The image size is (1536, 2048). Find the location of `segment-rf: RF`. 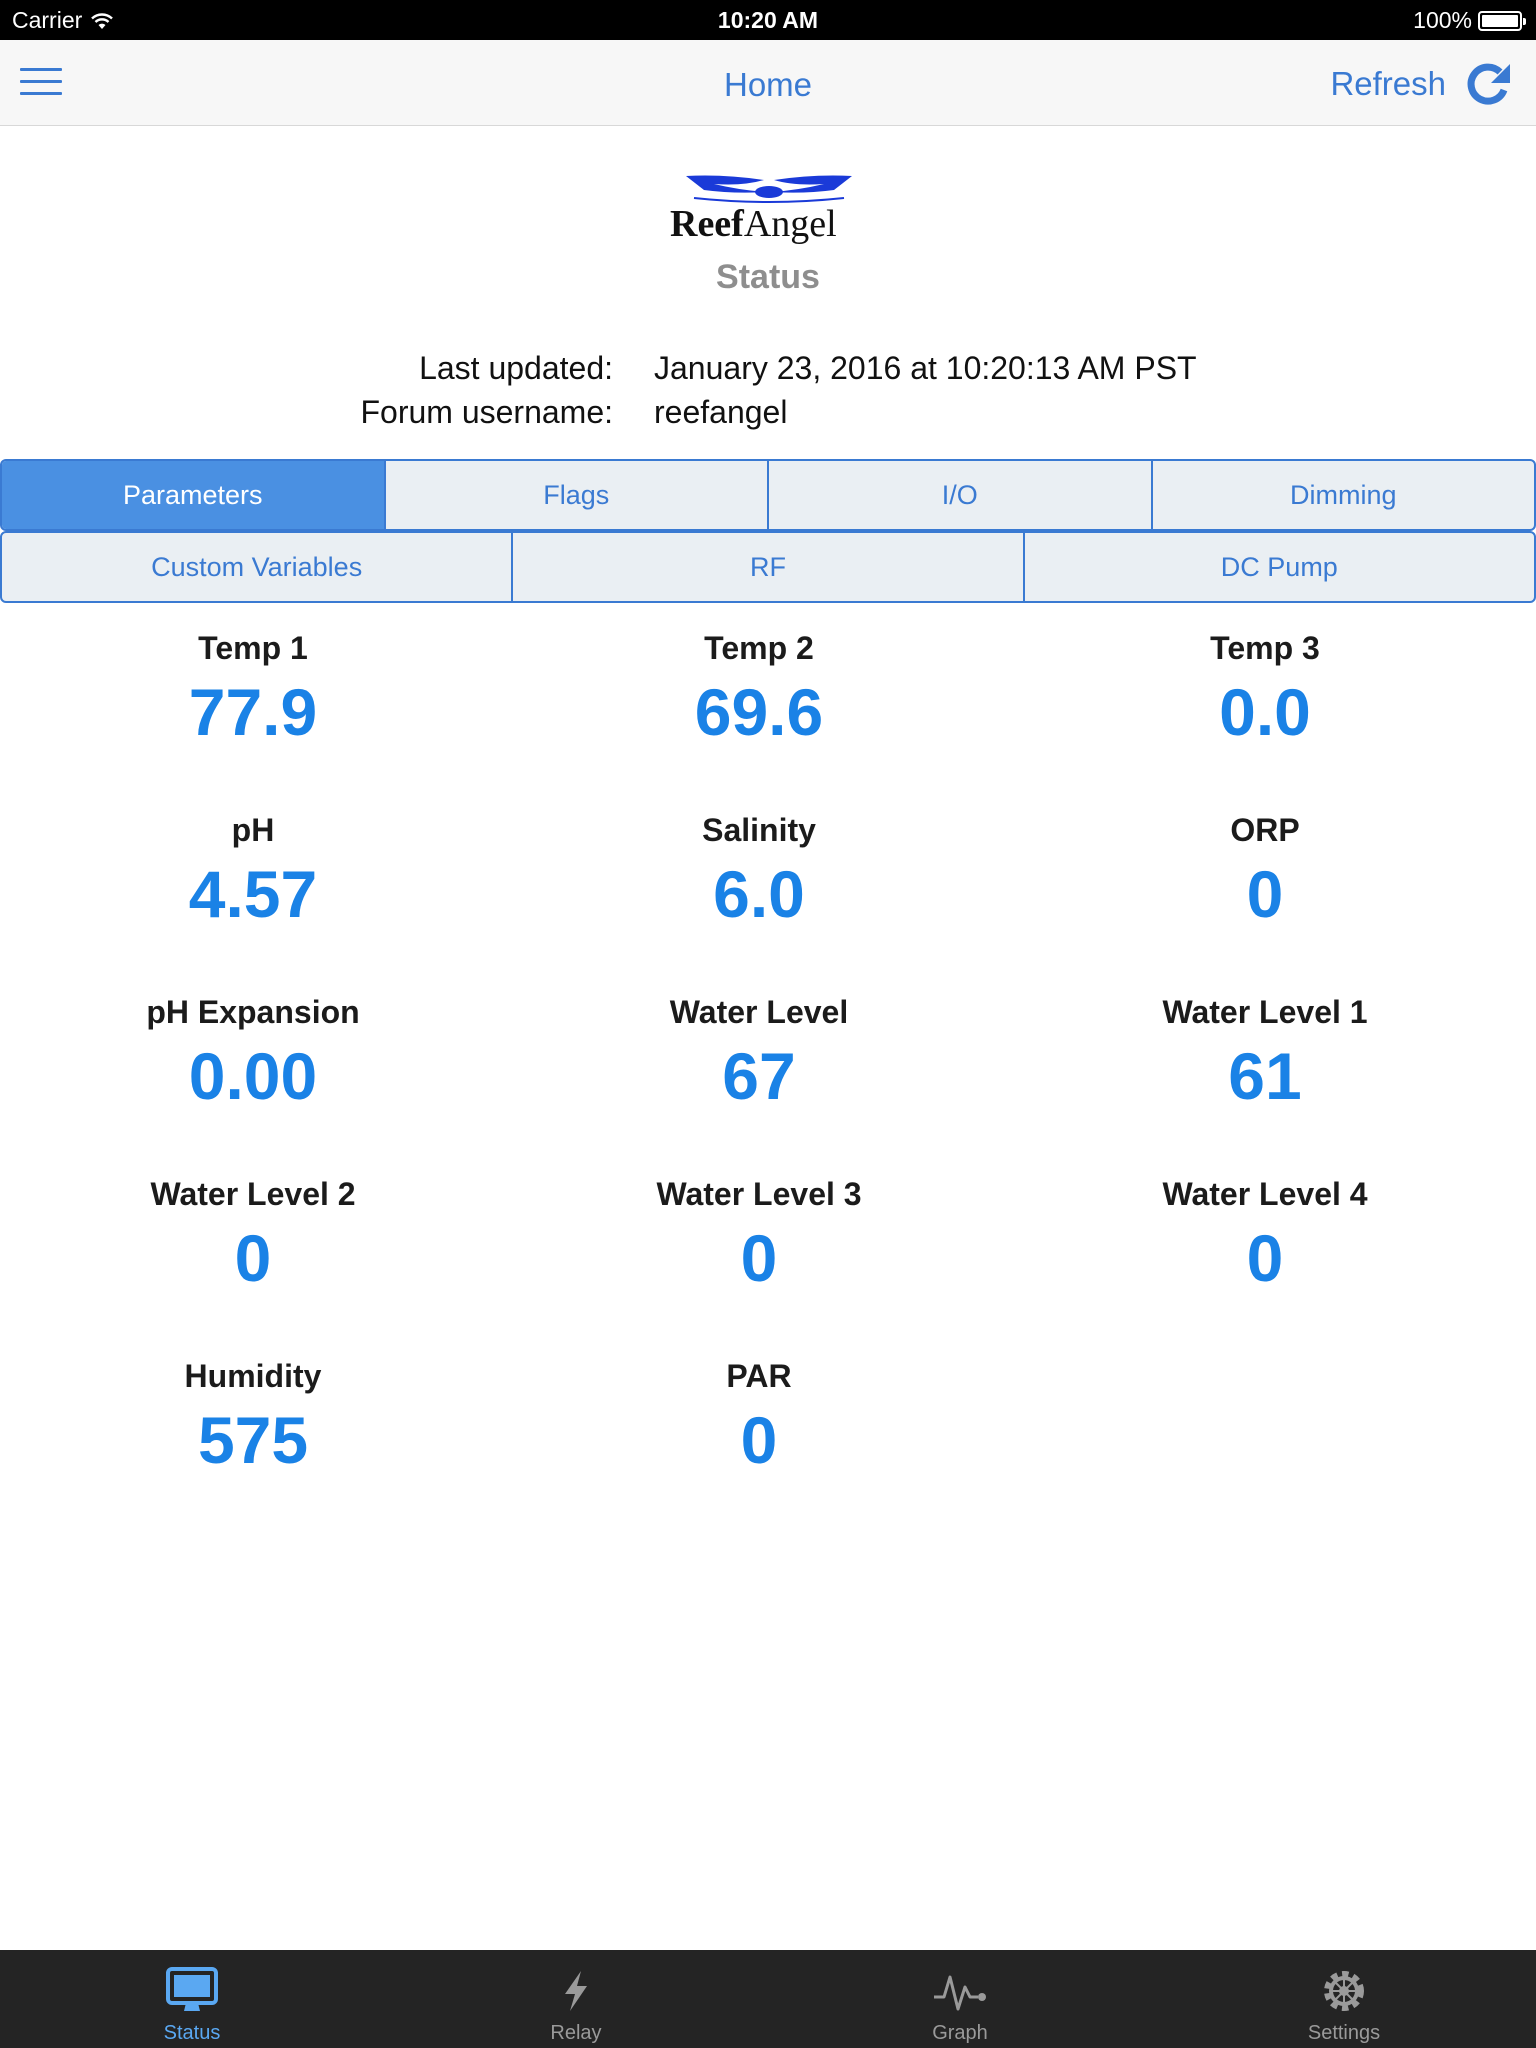

segment-rf: RF is located at coordinates (769, 567).